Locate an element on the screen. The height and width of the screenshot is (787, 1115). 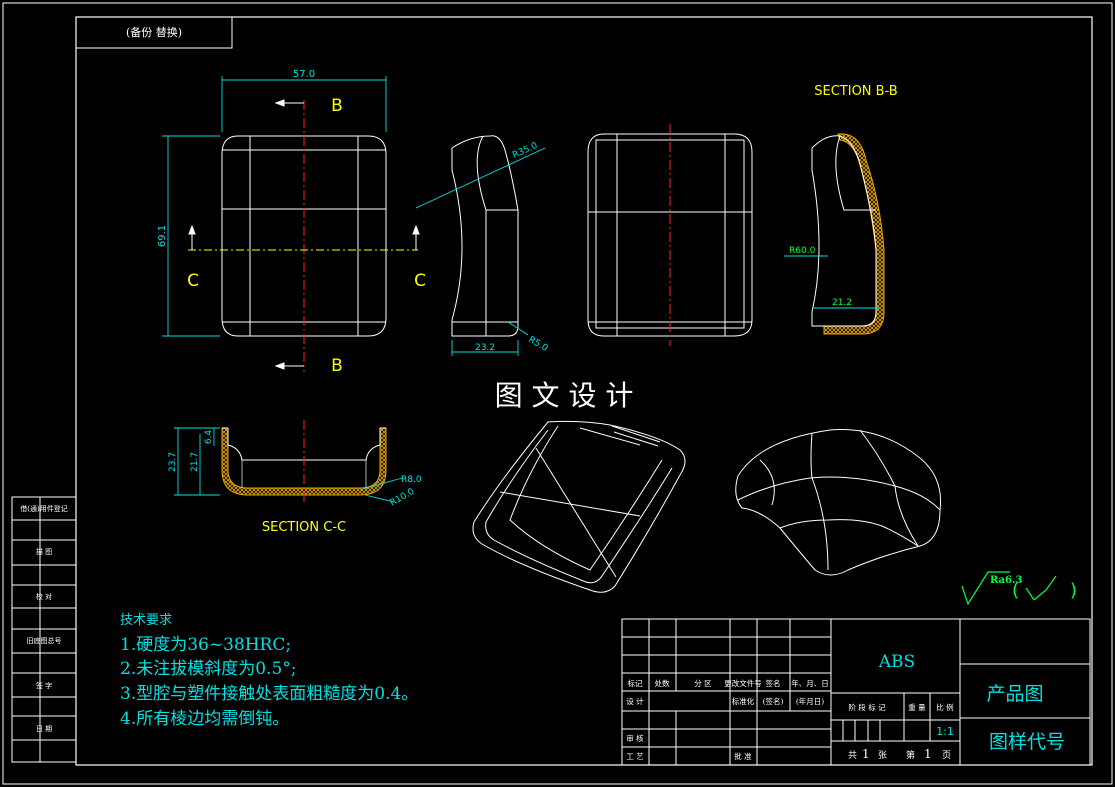
strip-label-5: 签 字 is located at coordinates (44, 685).